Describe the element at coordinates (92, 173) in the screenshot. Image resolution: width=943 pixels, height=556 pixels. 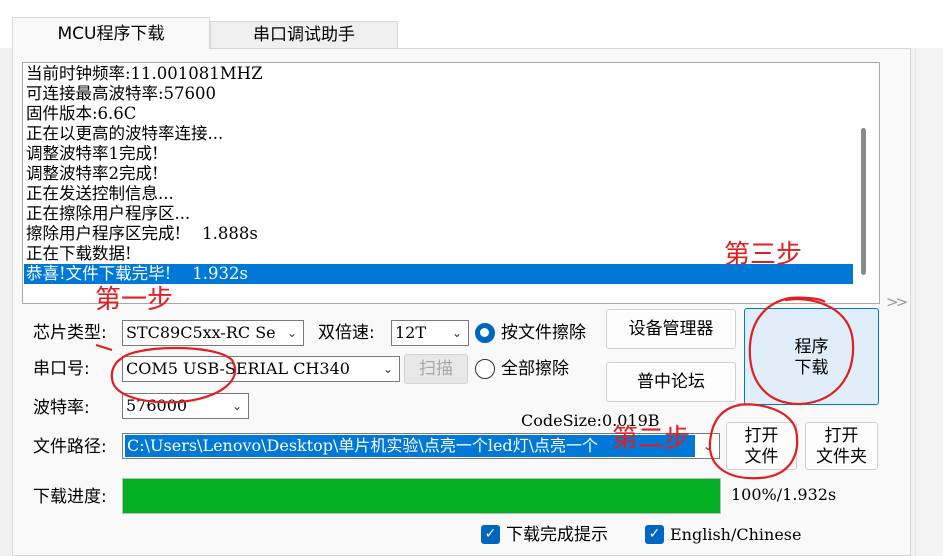
I see `log-line: 调整波特率2完成!` at that location.